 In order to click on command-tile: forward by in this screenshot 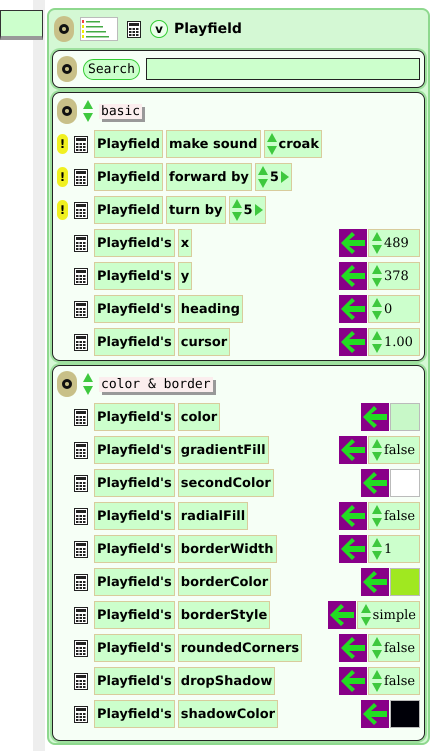, I will do `click(209, 177)`.